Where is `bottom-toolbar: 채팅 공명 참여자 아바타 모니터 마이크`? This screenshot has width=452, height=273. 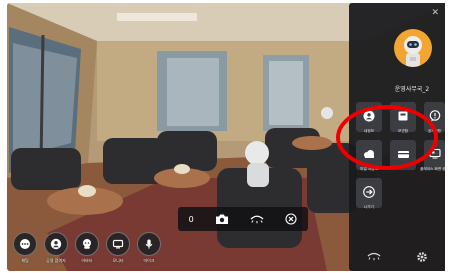
bottom-toolbar: 채팅 공명 참여자 아바타 모니터 마이크 is located at coordinates (87, 248).